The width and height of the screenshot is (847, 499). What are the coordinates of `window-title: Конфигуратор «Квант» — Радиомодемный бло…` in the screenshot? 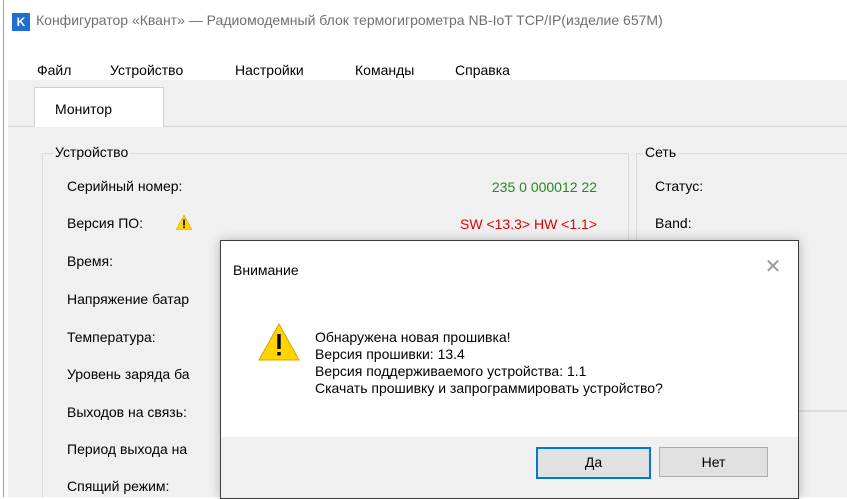 It's located at (349, 20).